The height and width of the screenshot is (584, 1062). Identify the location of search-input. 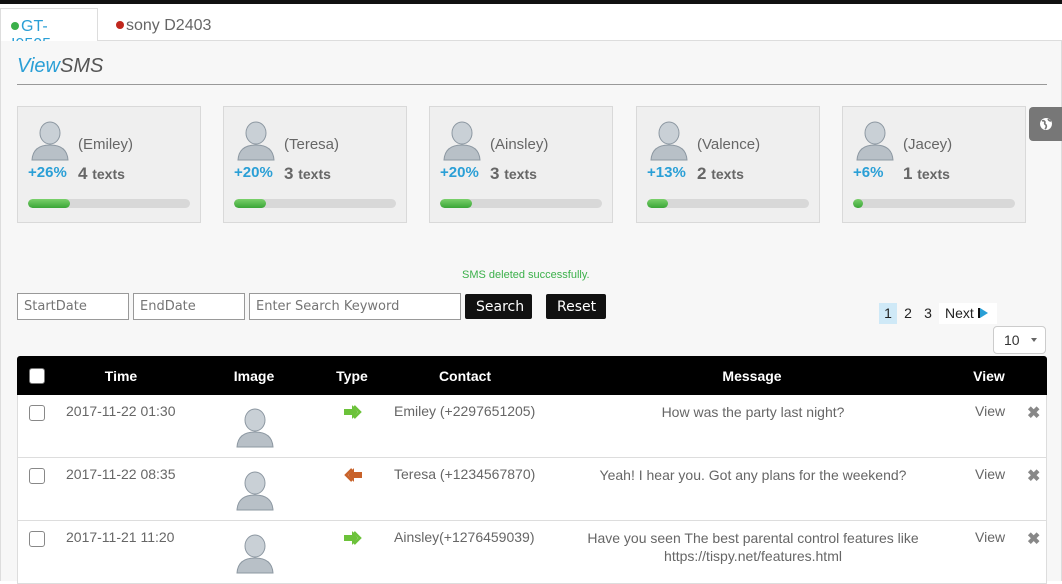
(355, 306).